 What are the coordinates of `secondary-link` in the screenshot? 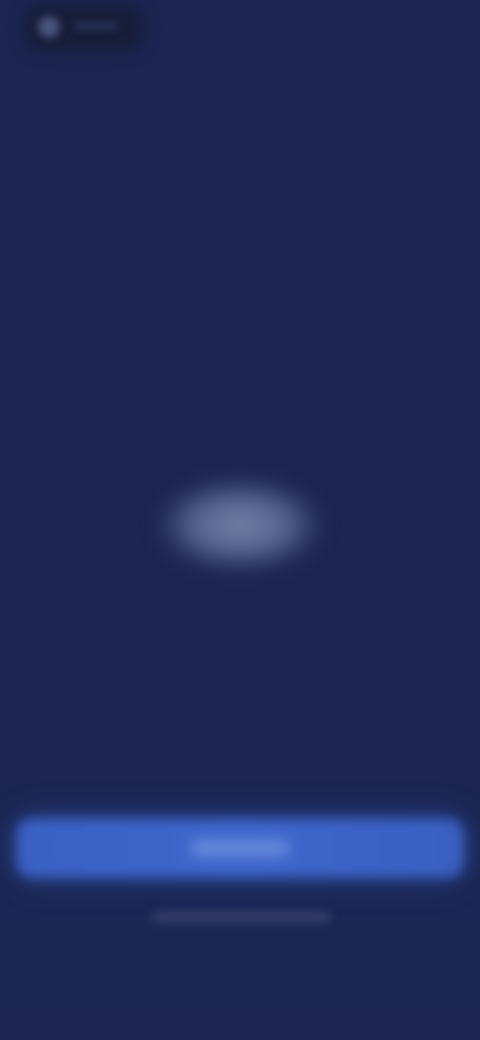 It's located at (241, 917).